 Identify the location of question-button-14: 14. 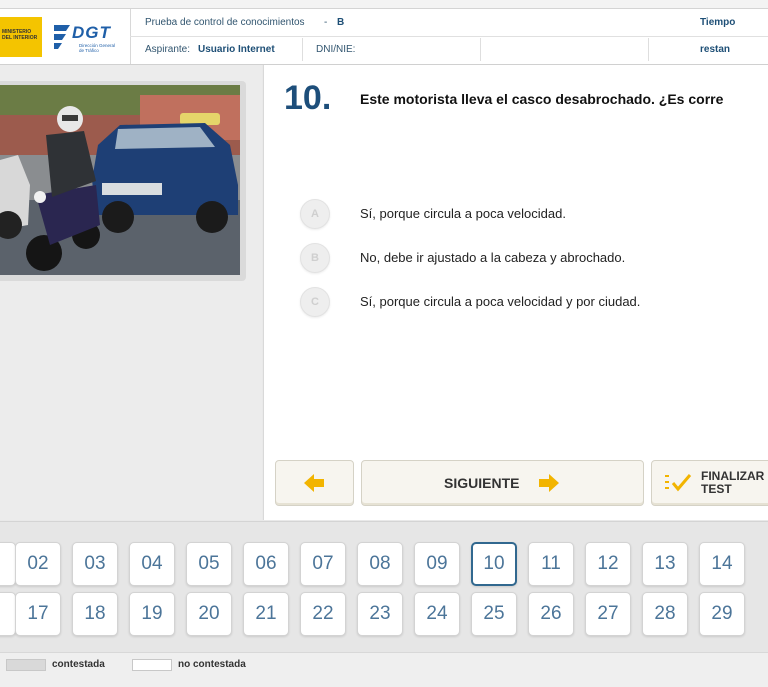
(722, 564).